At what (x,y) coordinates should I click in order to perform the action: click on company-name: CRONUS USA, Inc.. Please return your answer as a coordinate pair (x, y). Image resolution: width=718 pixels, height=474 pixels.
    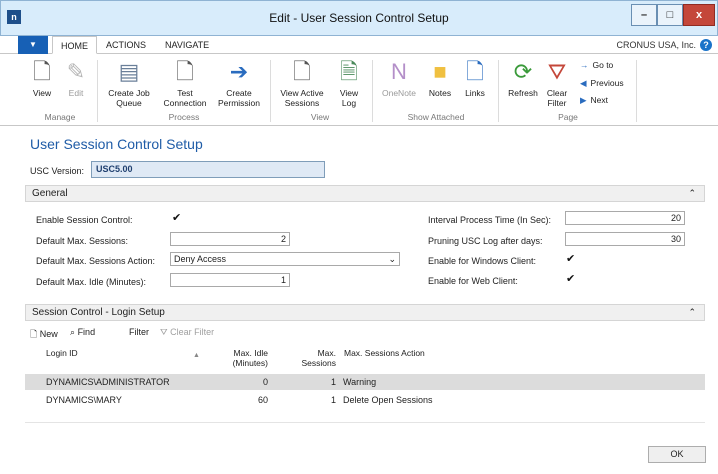
    Looking at the image, I should click on (656, 45).